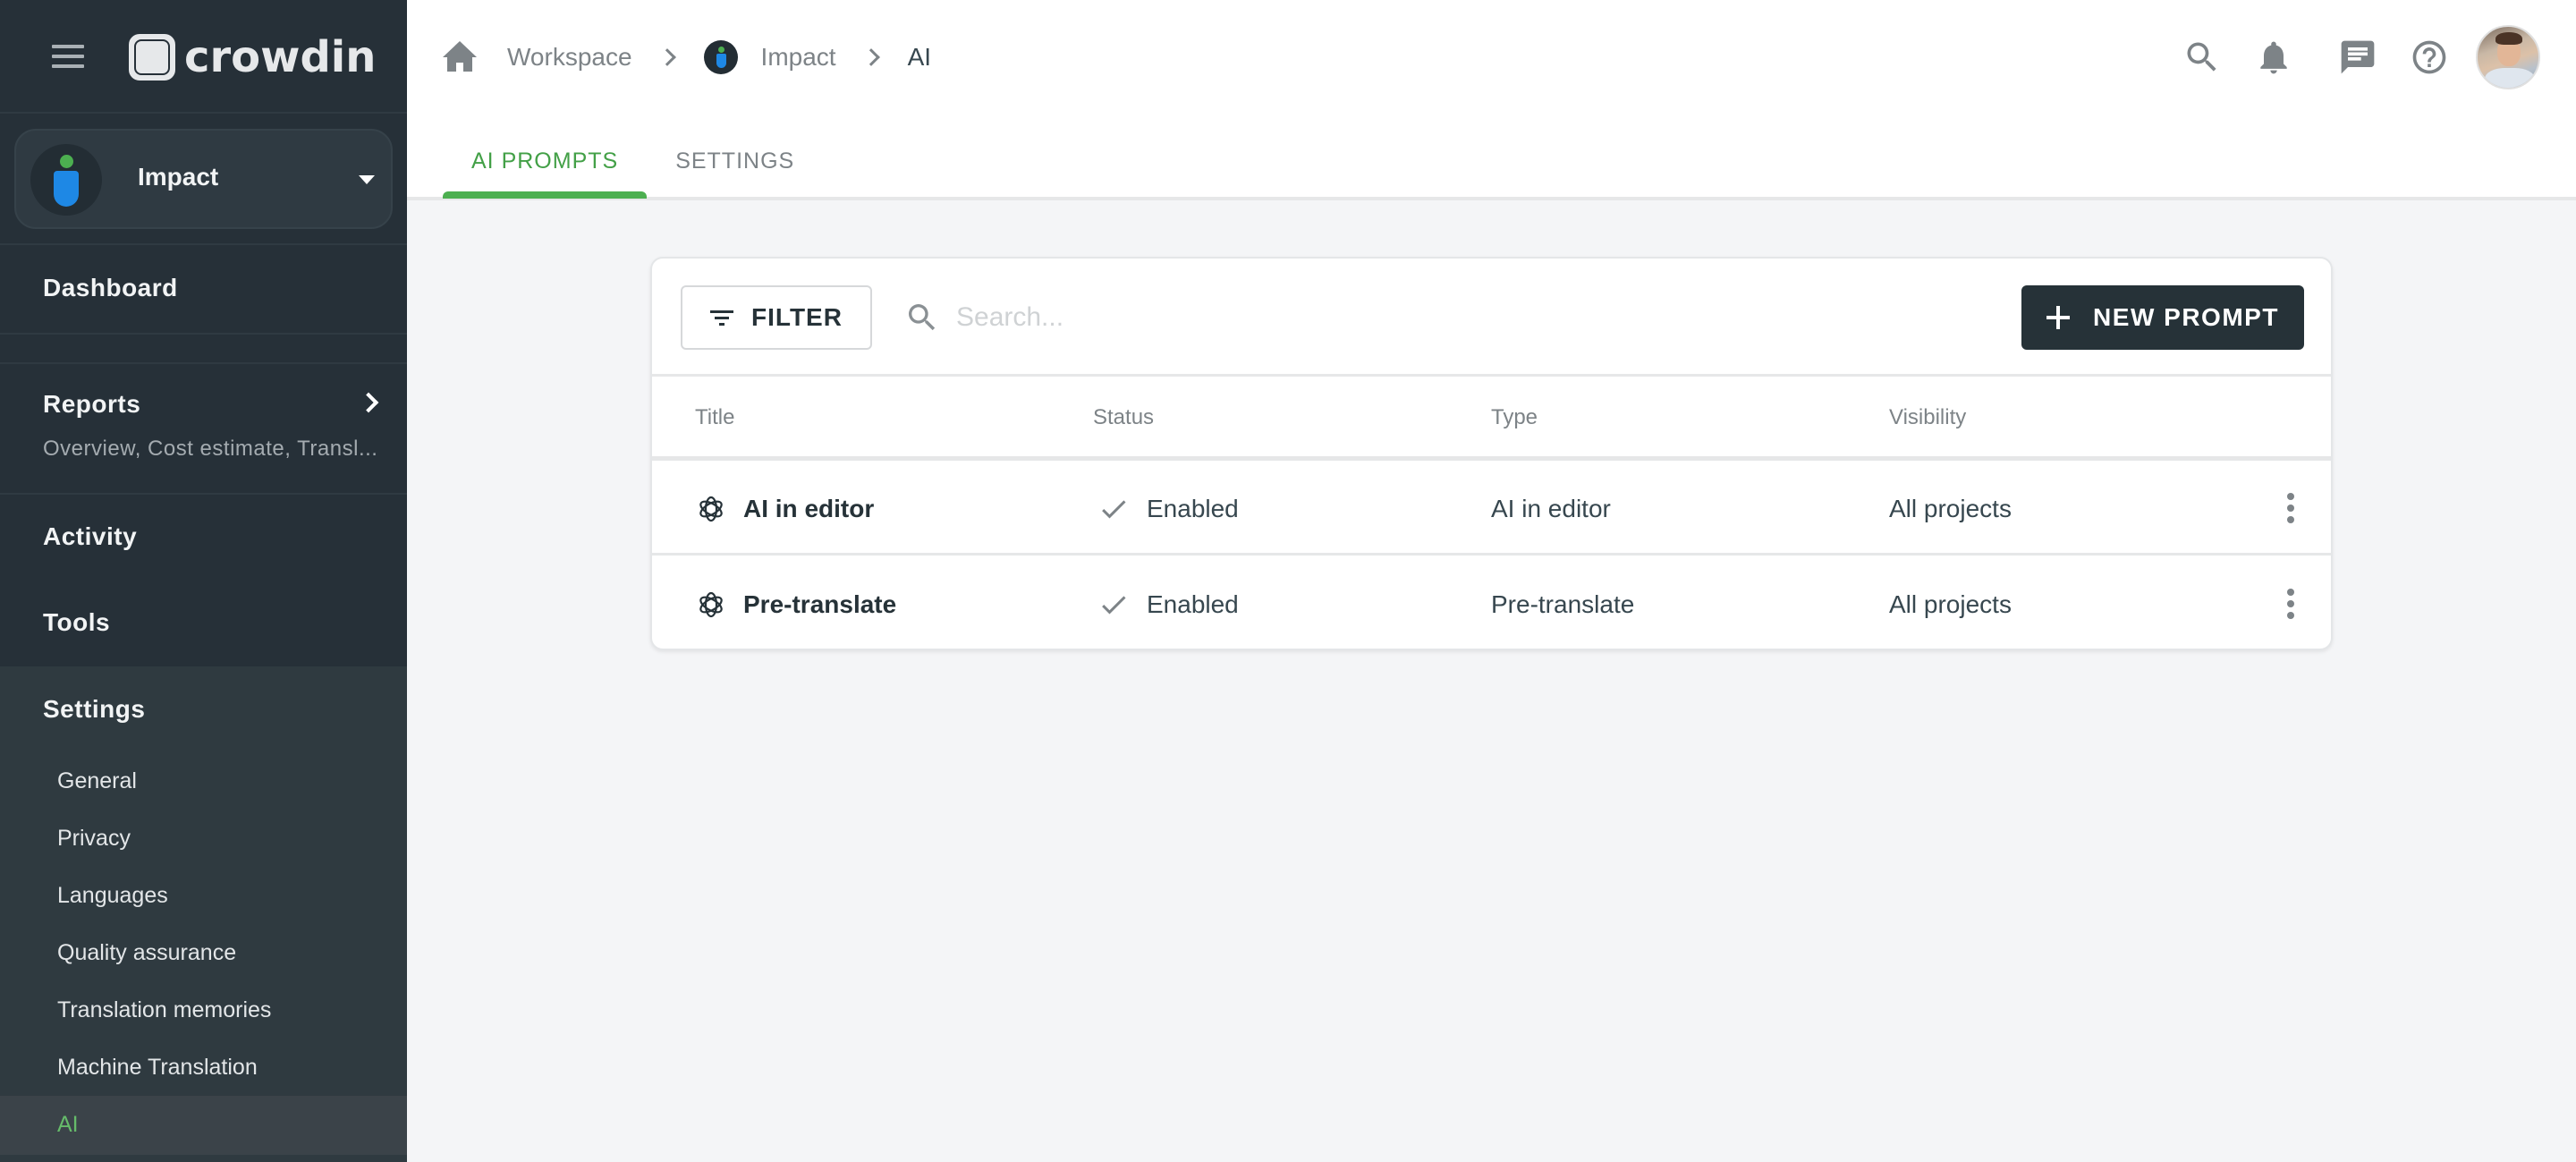 The width and height of the screenshot is (2576, 1162). Describe the element at coordinates (1491, 100) in the screenshot. I see `header: Workspace Impact AI AI PROMPTS SETTINGS` at that location.